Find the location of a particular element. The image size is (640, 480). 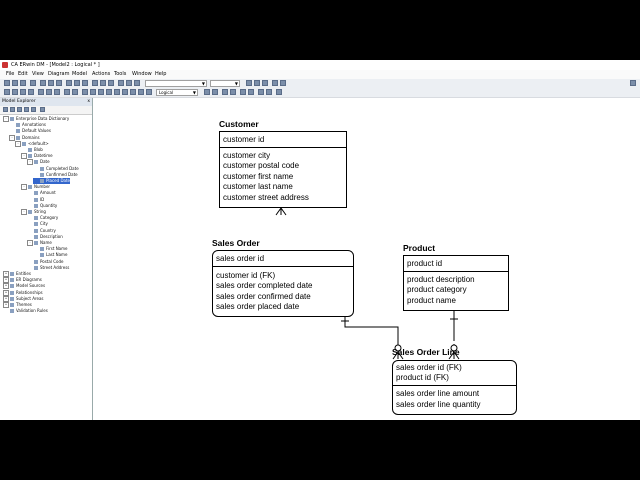

attribute: customer postal code is located at coordinates (261, 165).